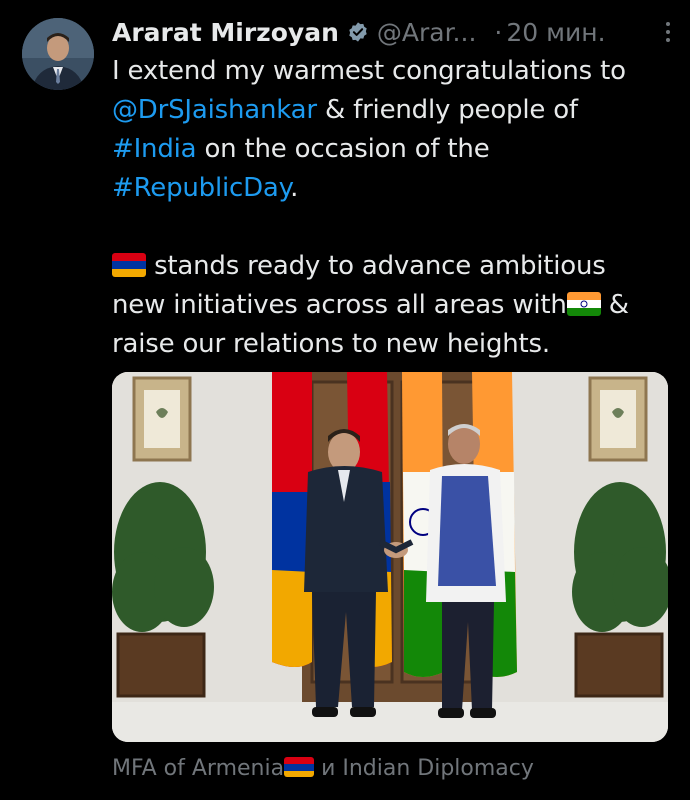 Image resolution: width=690 pixels, height=800 pixels. I want to click on mention-link: @DrSJaishankar, so click(214, 110).